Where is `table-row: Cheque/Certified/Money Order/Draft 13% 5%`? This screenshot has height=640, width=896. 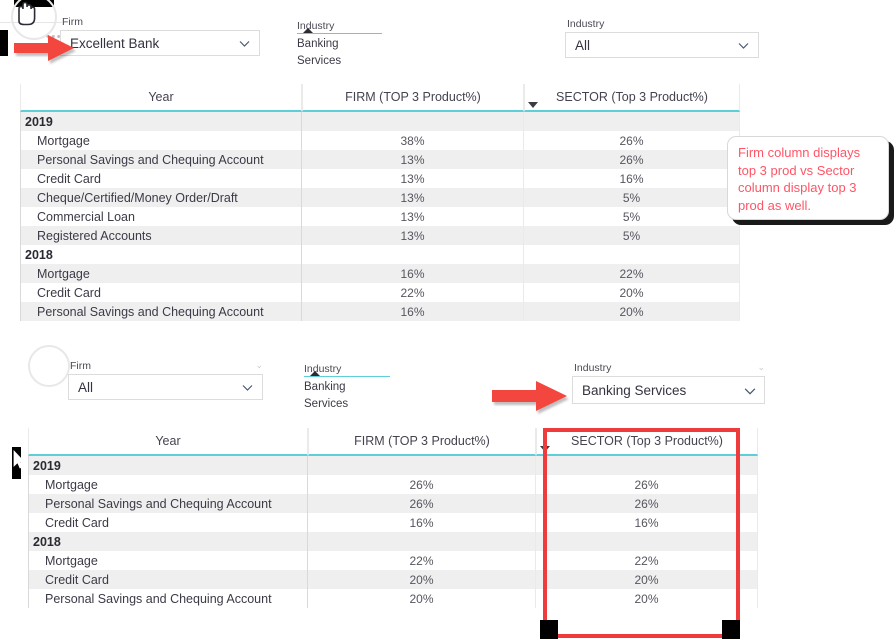
table-row: Cheque/Certified/Money Order/Draft 13% 5% is located at coordinates (380, 197).